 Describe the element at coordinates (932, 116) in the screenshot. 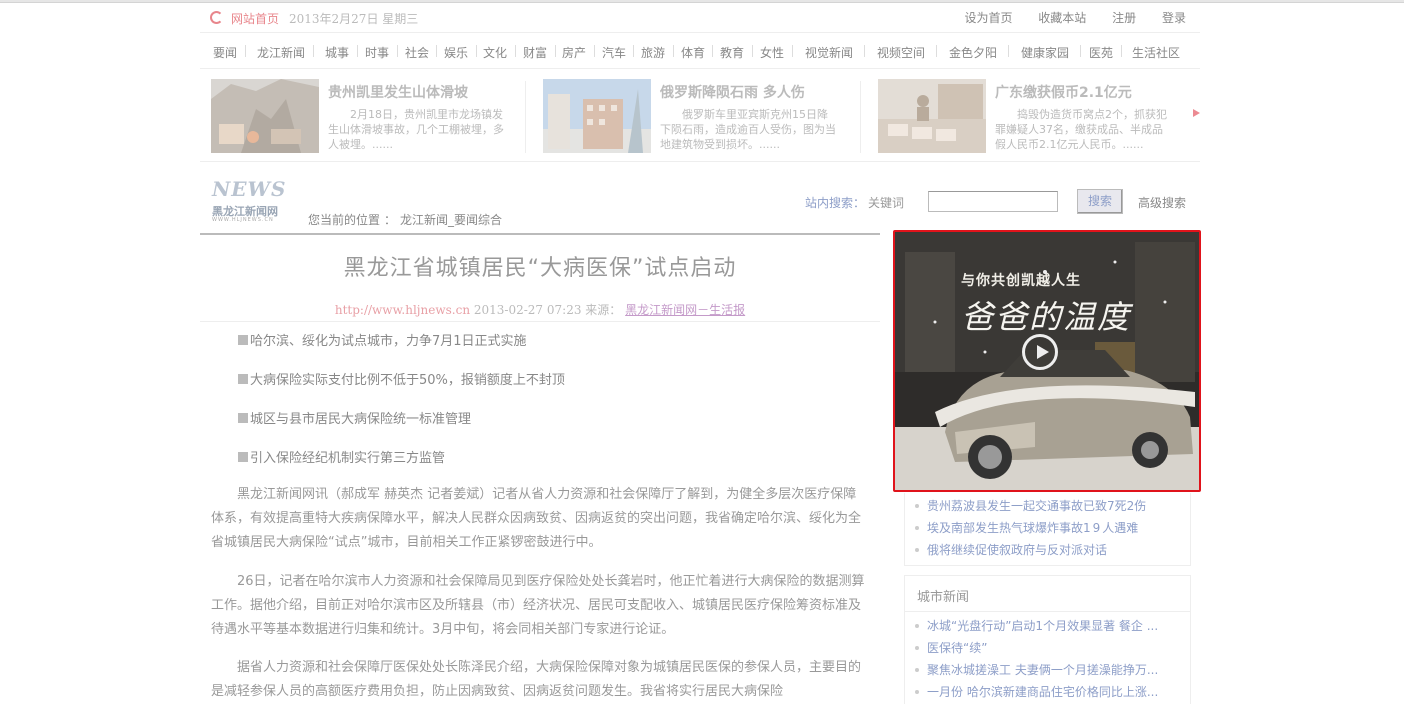

I see `counterfeit-money-photo` at that location.